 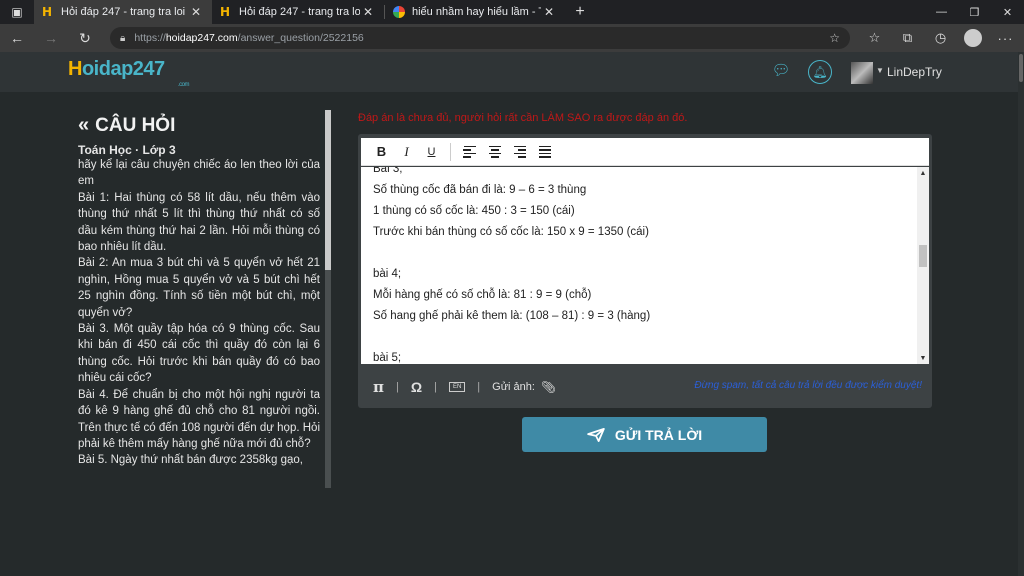 What do you see at coordinates (127, 125) in the screenshot?
I see `question-heading: «CÂU HỎI` at bounding box center [127, 125].